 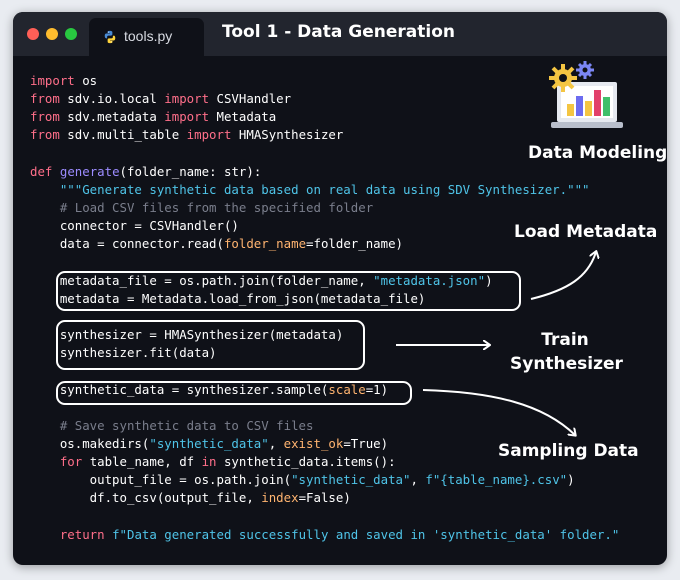 I want to click on train-label-line2: Synthesizer, so click(x=566, y=364).